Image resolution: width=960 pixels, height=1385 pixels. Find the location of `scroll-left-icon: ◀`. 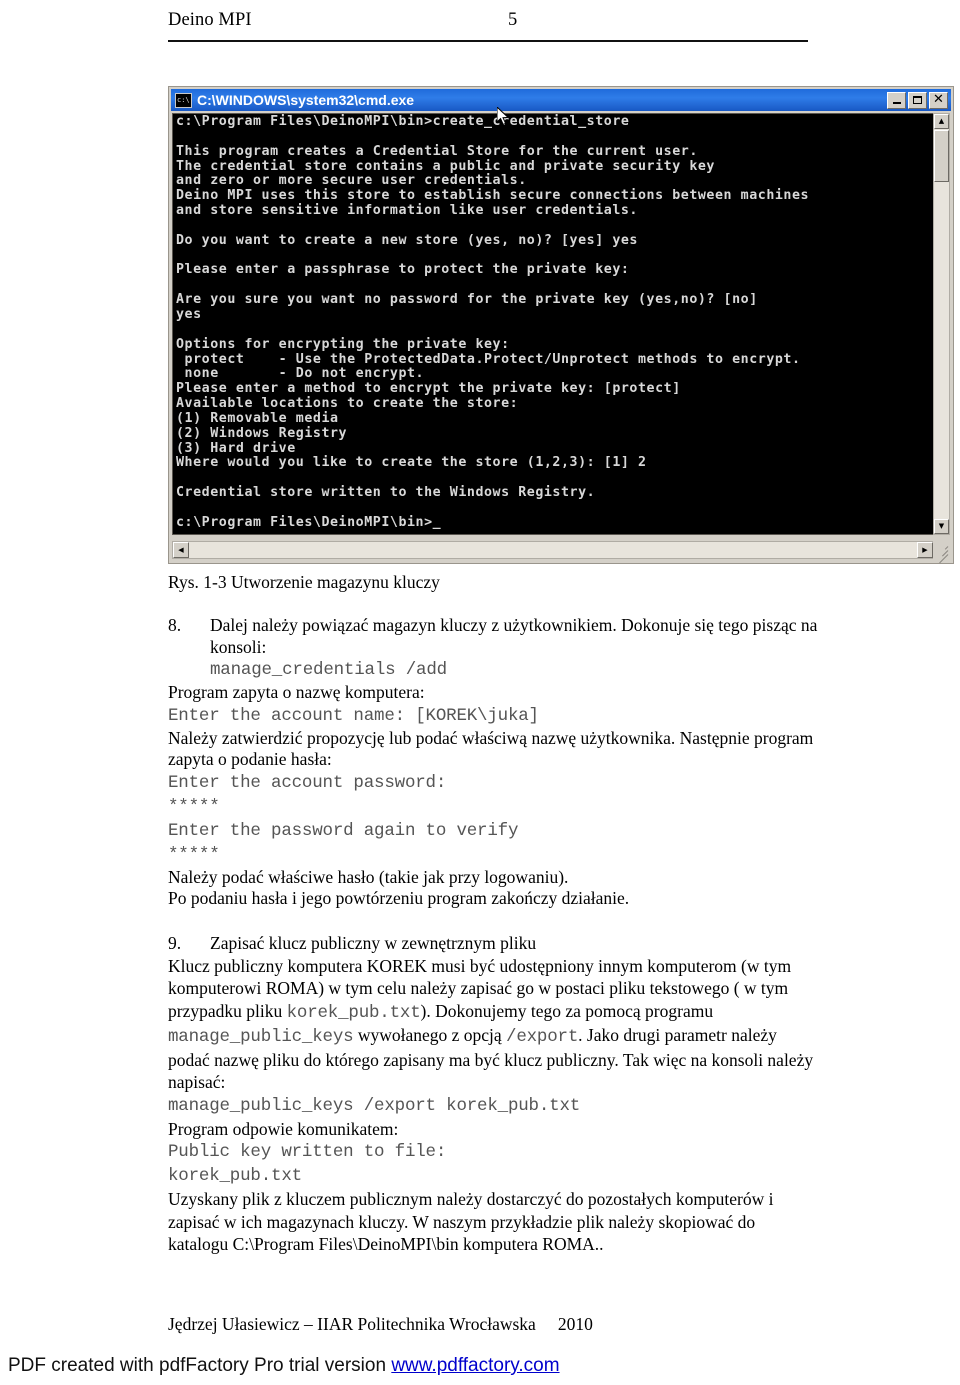

scroll-left-icon: ◀ is located at coordinates (181, 550).